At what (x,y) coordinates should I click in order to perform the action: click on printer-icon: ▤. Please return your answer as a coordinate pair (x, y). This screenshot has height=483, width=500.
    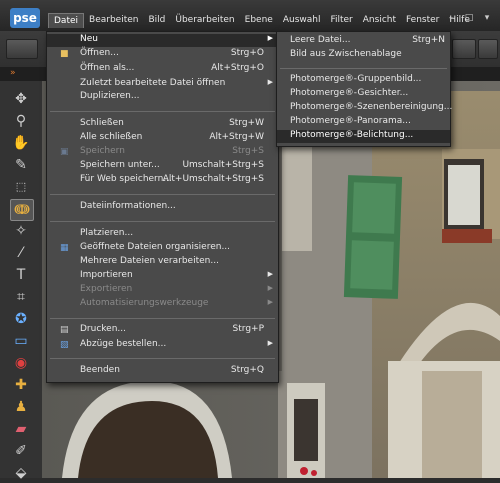
    Looking at the image, I should click on (64, 330).